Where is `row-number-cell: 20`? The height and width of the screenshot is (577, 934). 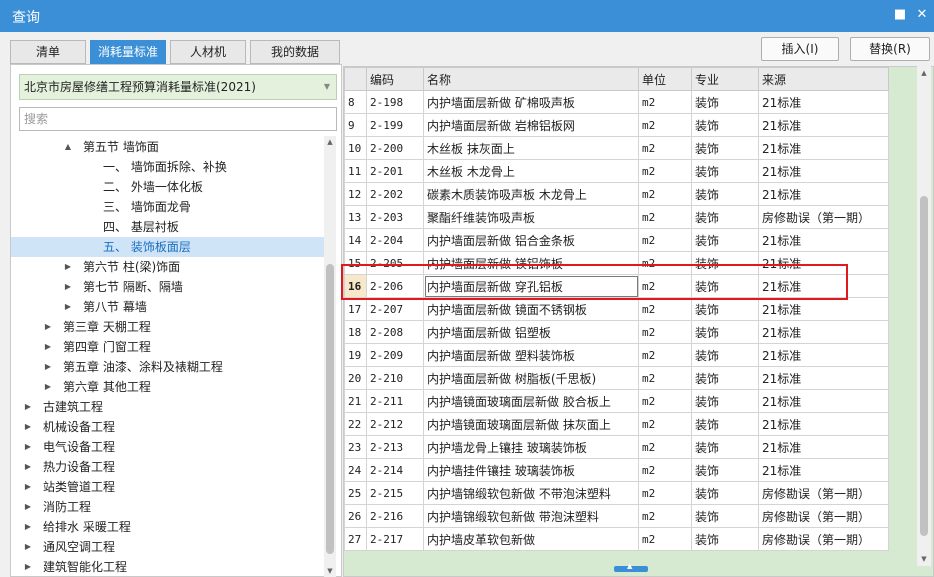
row-number-cell: 20 is located at coordinates (355, 378).